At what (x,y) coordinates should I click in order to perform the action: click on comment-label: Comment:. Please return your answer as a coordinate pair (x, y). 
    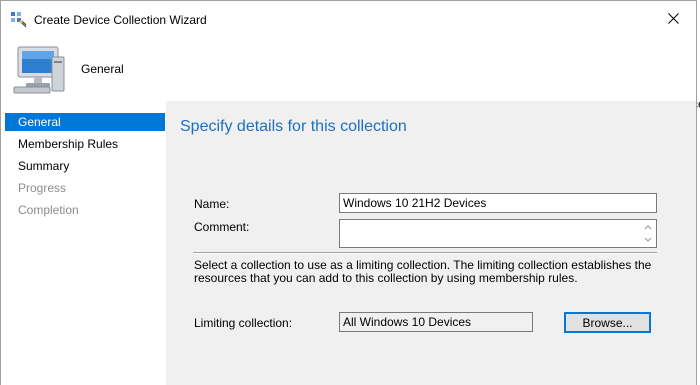
    Looking at the image, I should click on (222, 227).